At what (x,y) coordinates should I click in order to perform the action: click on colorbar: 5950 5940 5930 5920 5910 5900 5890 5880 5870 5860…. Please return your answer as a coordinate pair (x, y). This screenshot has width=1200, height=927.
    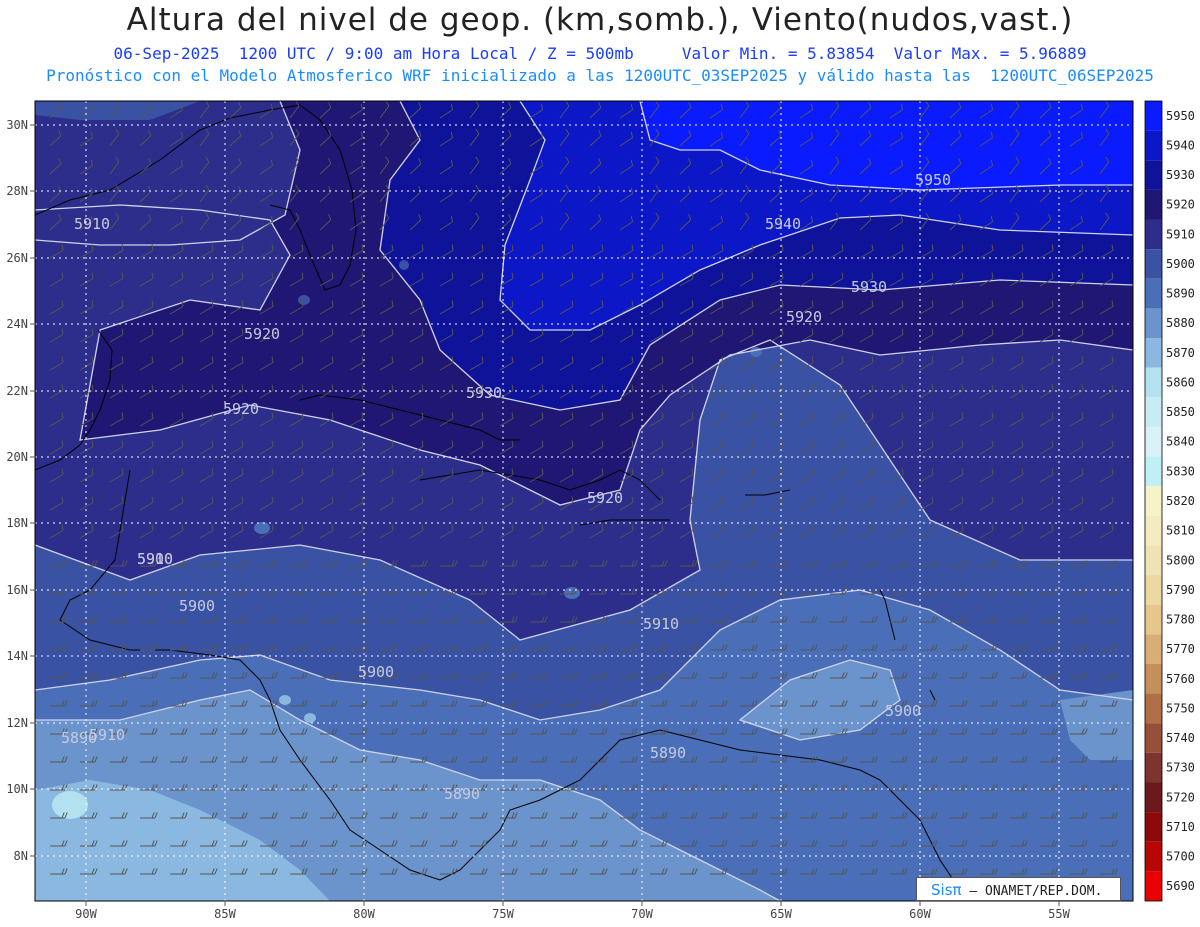
    Looking at the image, I should click on (1169, 501).